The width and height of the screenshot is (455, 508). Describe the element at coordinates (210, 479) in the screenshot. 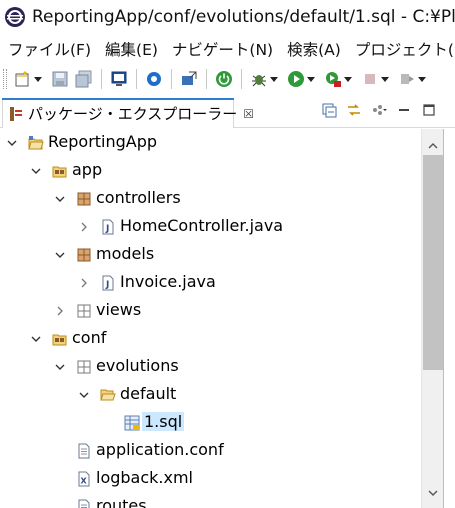

I see `tree-item-logback-xml: X logback.xml` at that location.